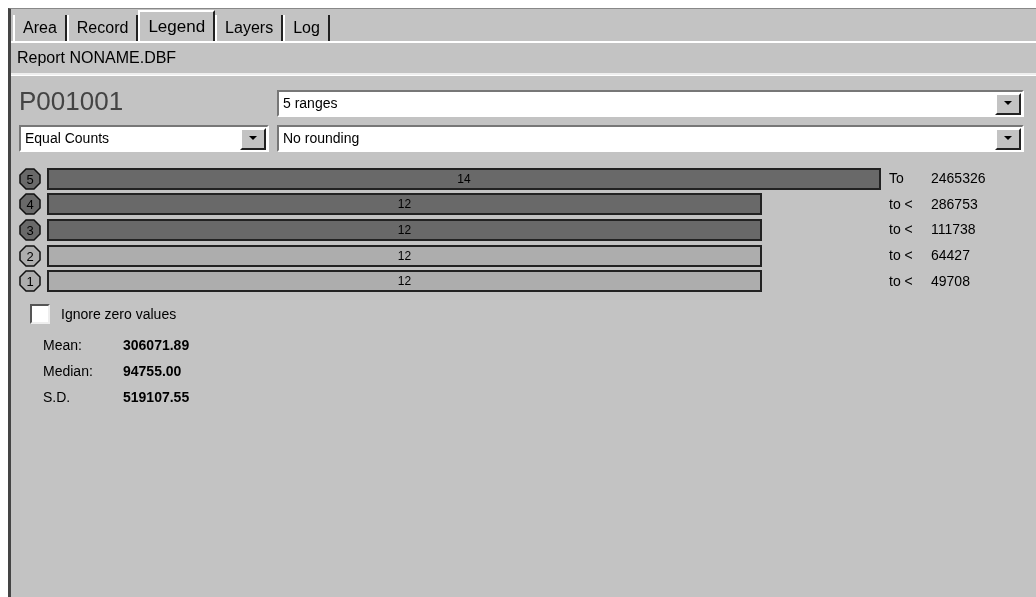 This screenshot has height=597, width=1036. I want to click on rounding-dropdown: No rounding, so click(650, 138).